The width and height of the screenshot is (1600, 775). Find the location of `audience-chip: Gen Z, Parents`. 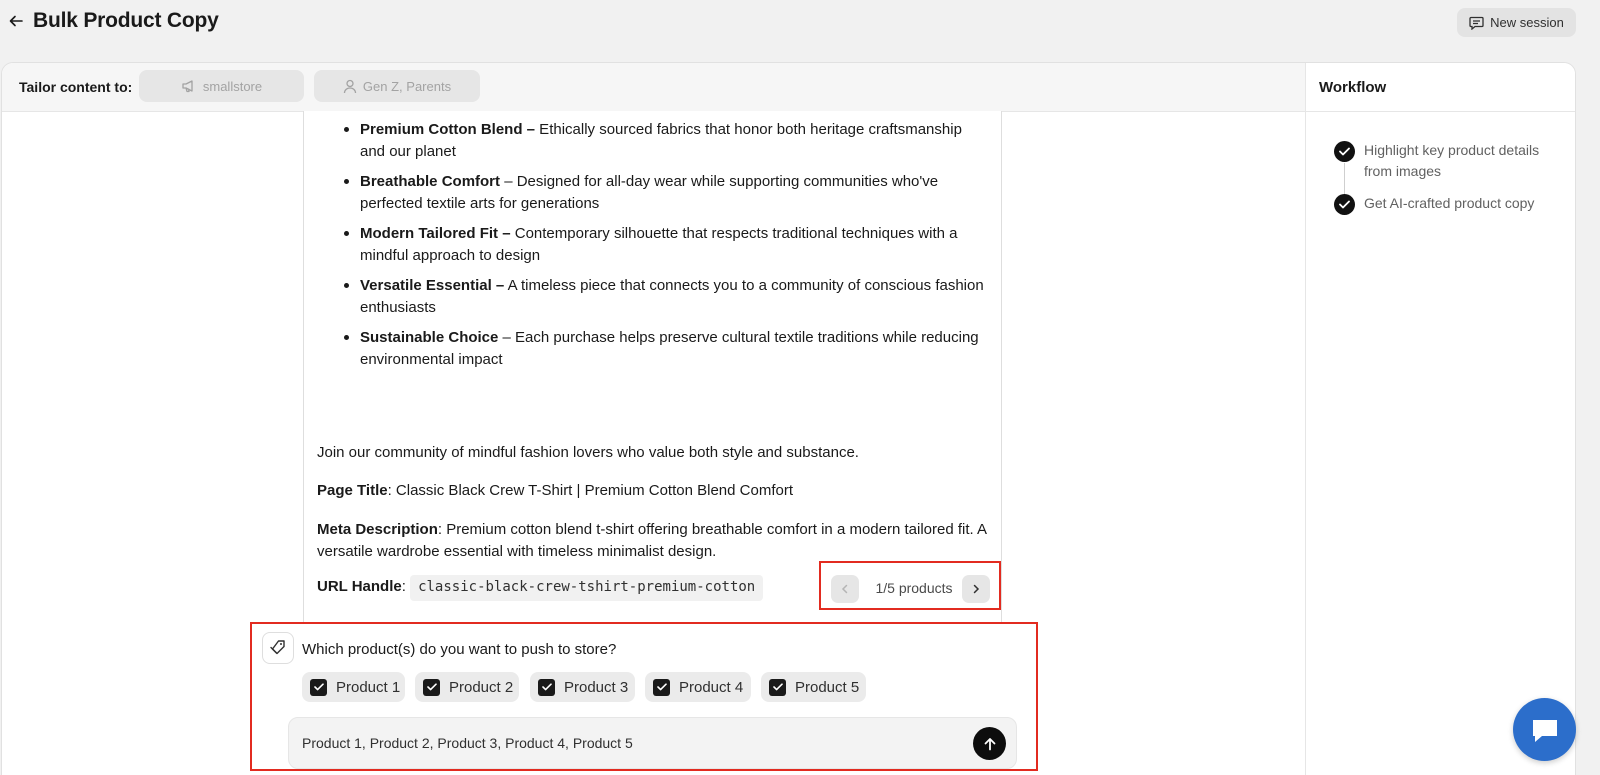

audience-chip: Gen Z, Parents is located at coordinates (397, 86).